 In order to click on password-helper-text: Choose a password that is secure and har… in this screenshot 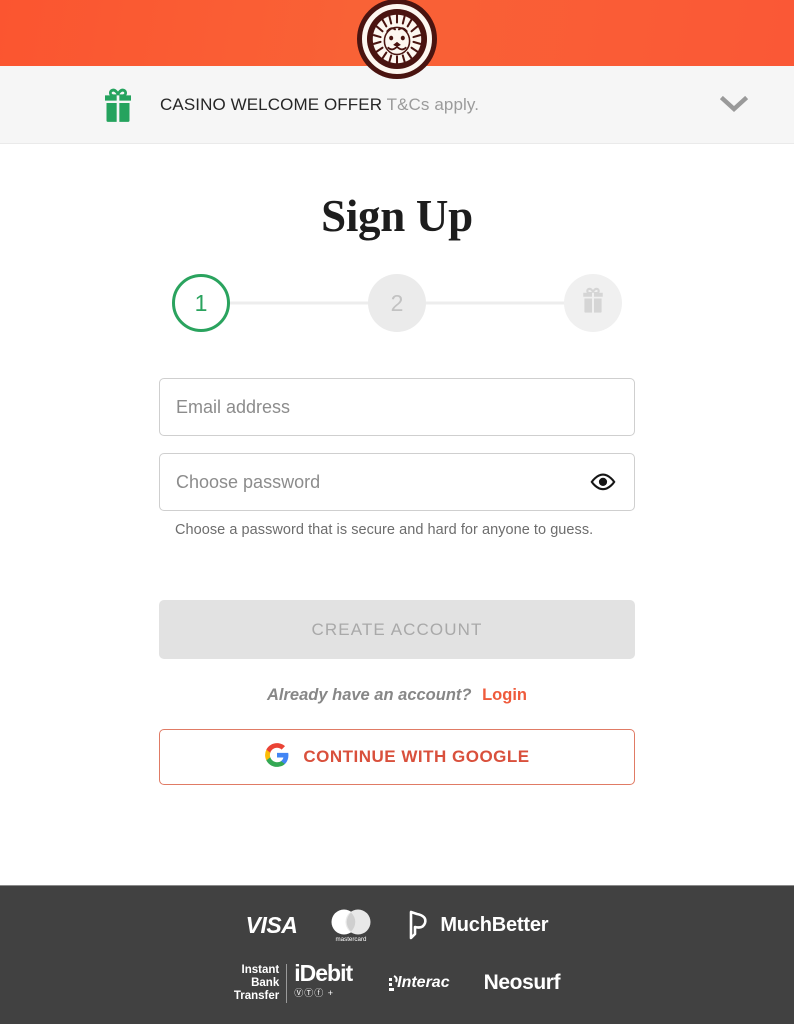, I will do `click(384, 530)`.